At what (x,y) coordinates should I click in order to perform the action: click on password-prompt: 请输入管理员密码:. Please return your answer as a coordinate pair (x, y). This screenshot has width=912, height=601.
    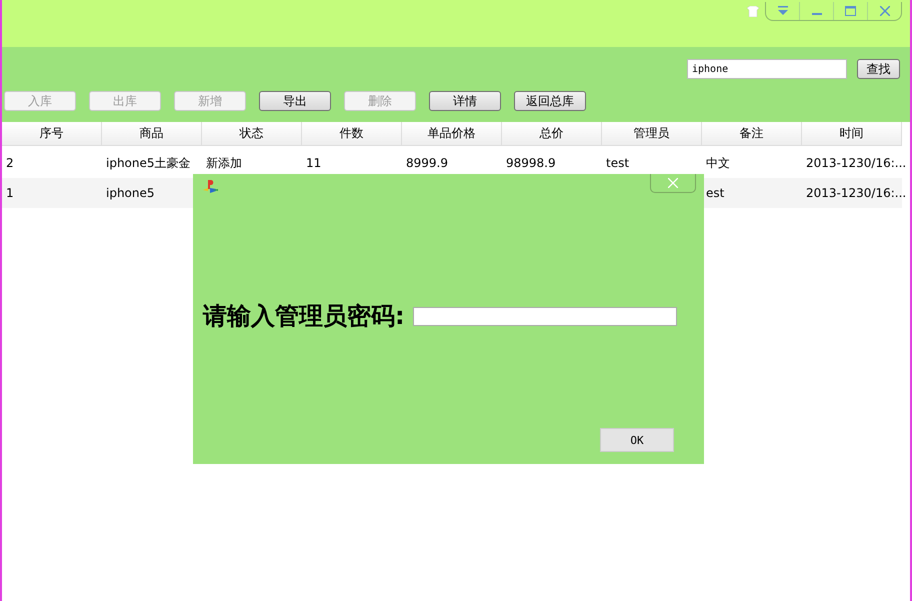
    Looking at the image, I should click on (304, 316).